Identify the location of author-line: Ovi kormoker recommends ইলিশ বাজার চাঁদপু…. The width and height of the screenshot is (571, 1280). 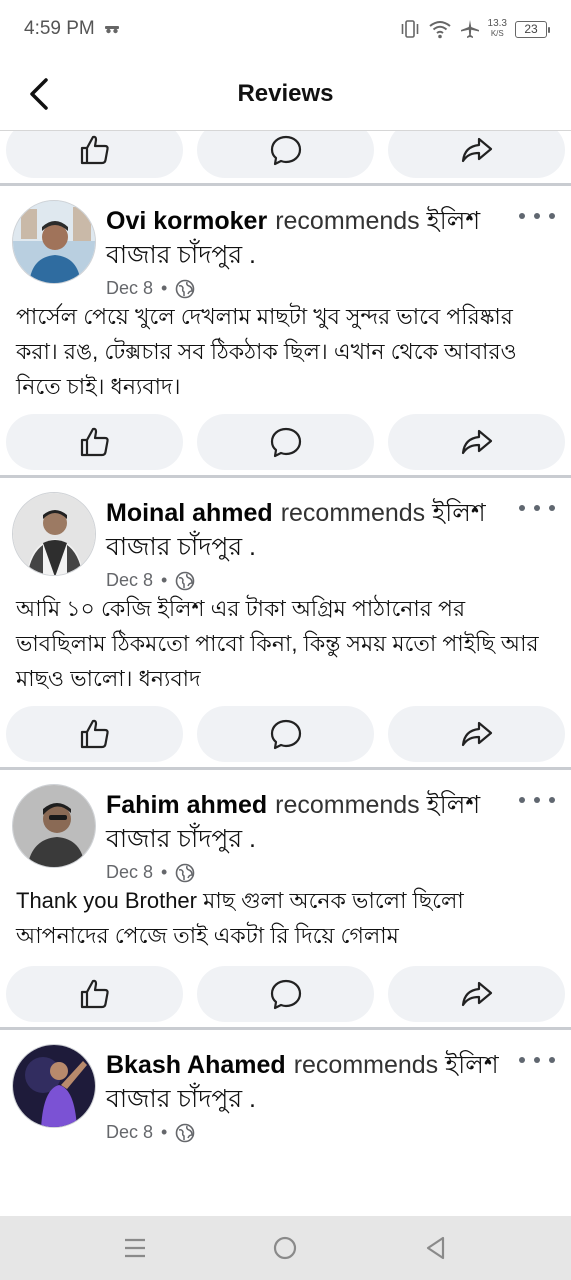
(308, 238).